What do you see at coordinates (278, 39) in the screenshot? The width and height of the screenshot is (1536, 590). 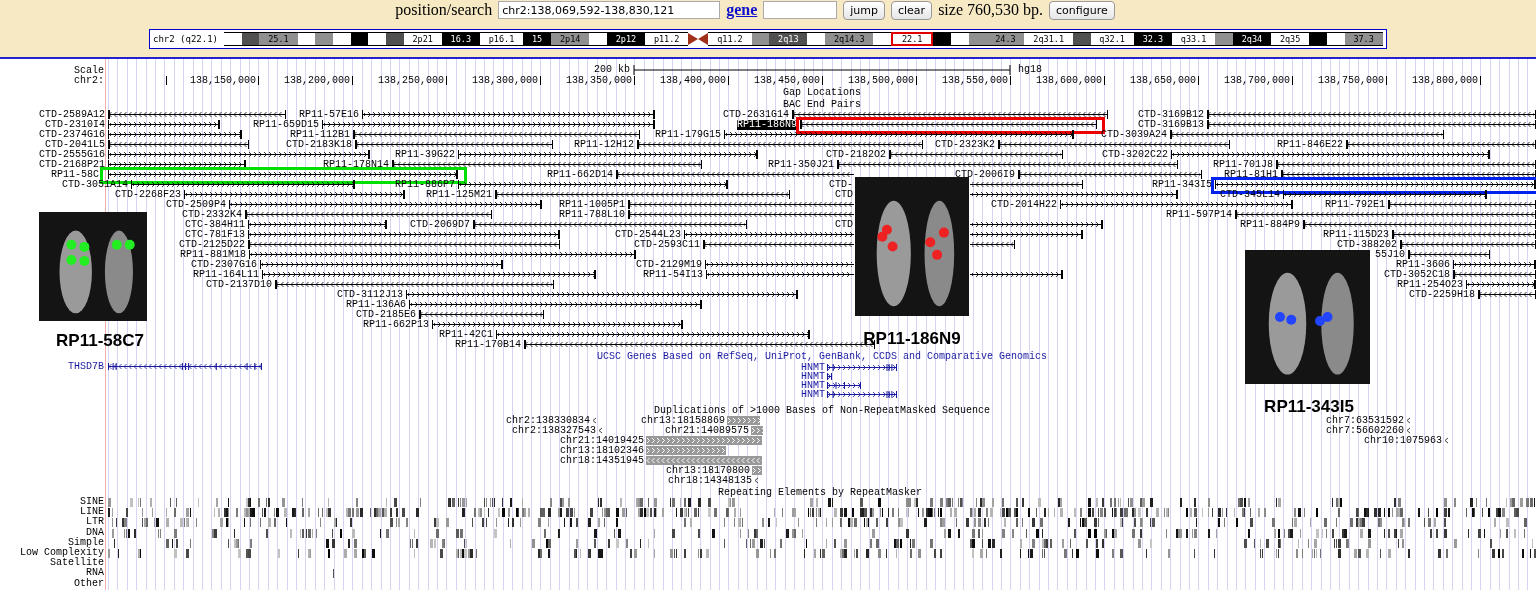 I see `chromosome-band: 25.1` at bounding box center [278, 39].